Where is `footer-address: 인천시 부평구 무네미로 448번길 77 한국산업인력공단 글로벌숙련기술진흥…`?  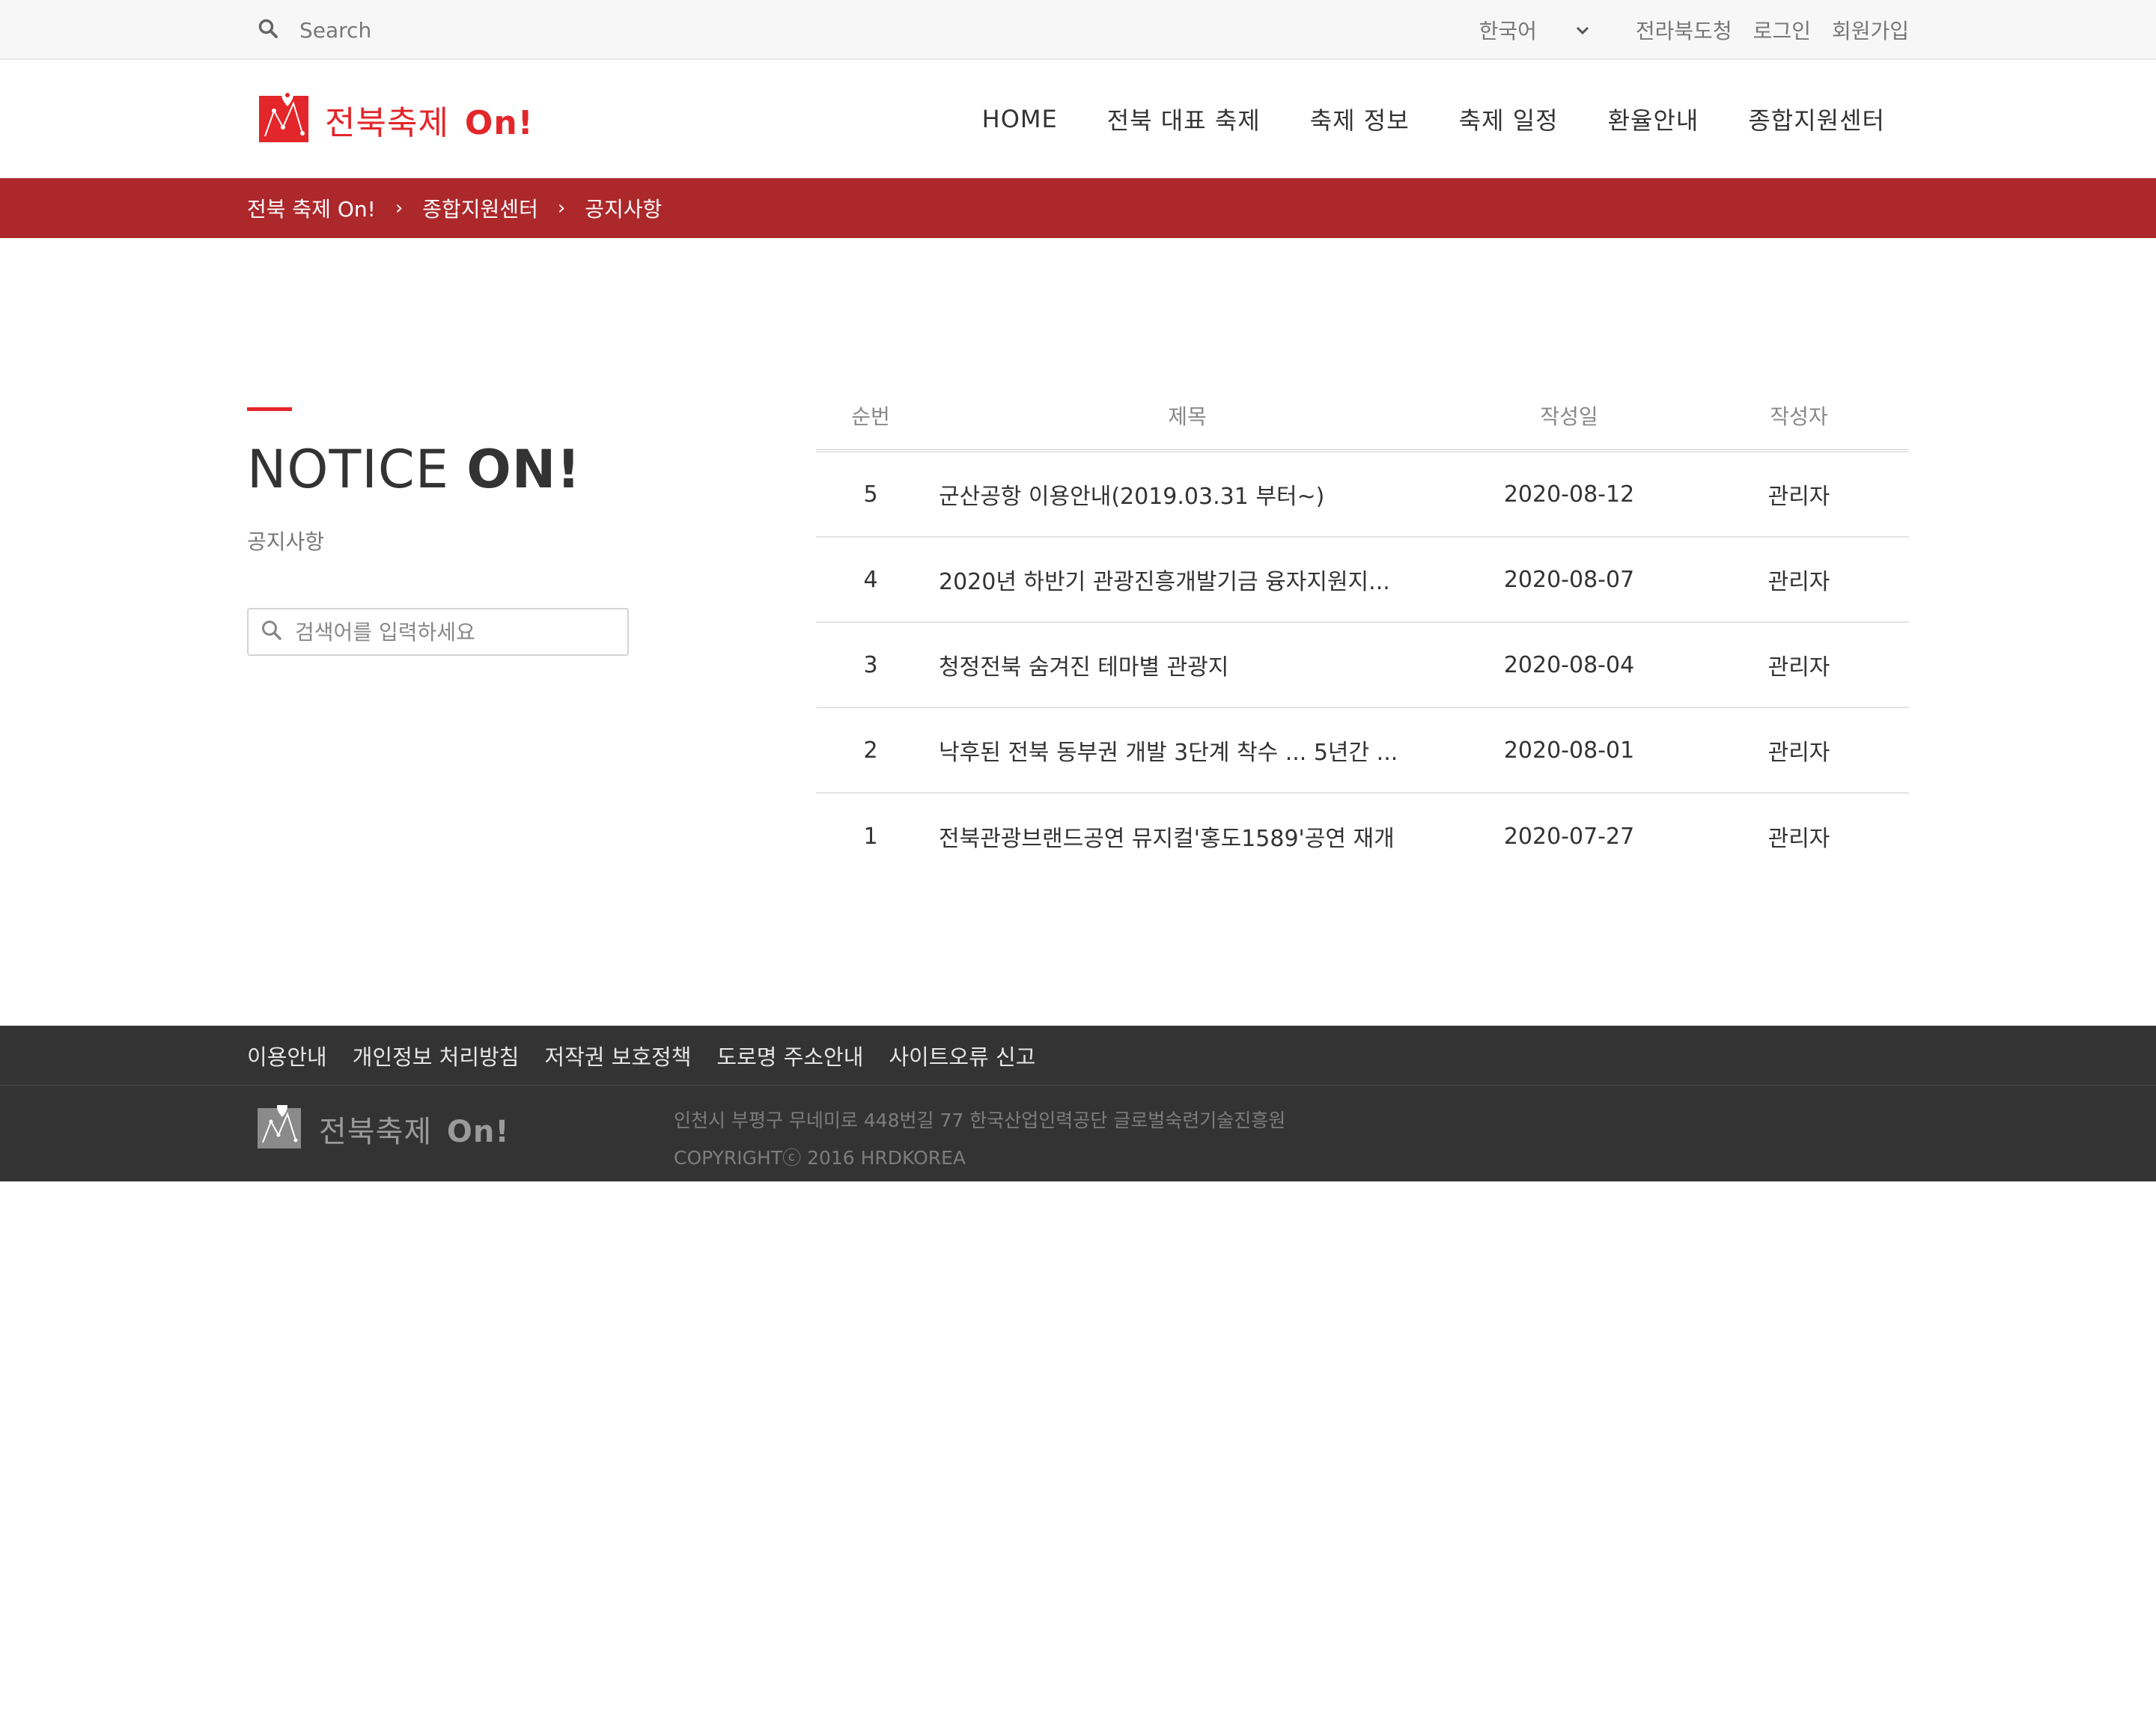 footer-address: 인천시 부평구 무네미로 448번길 77 한국산업인력공단 글로벌숙련기술진흥… is located at coordinates (980, 1120).